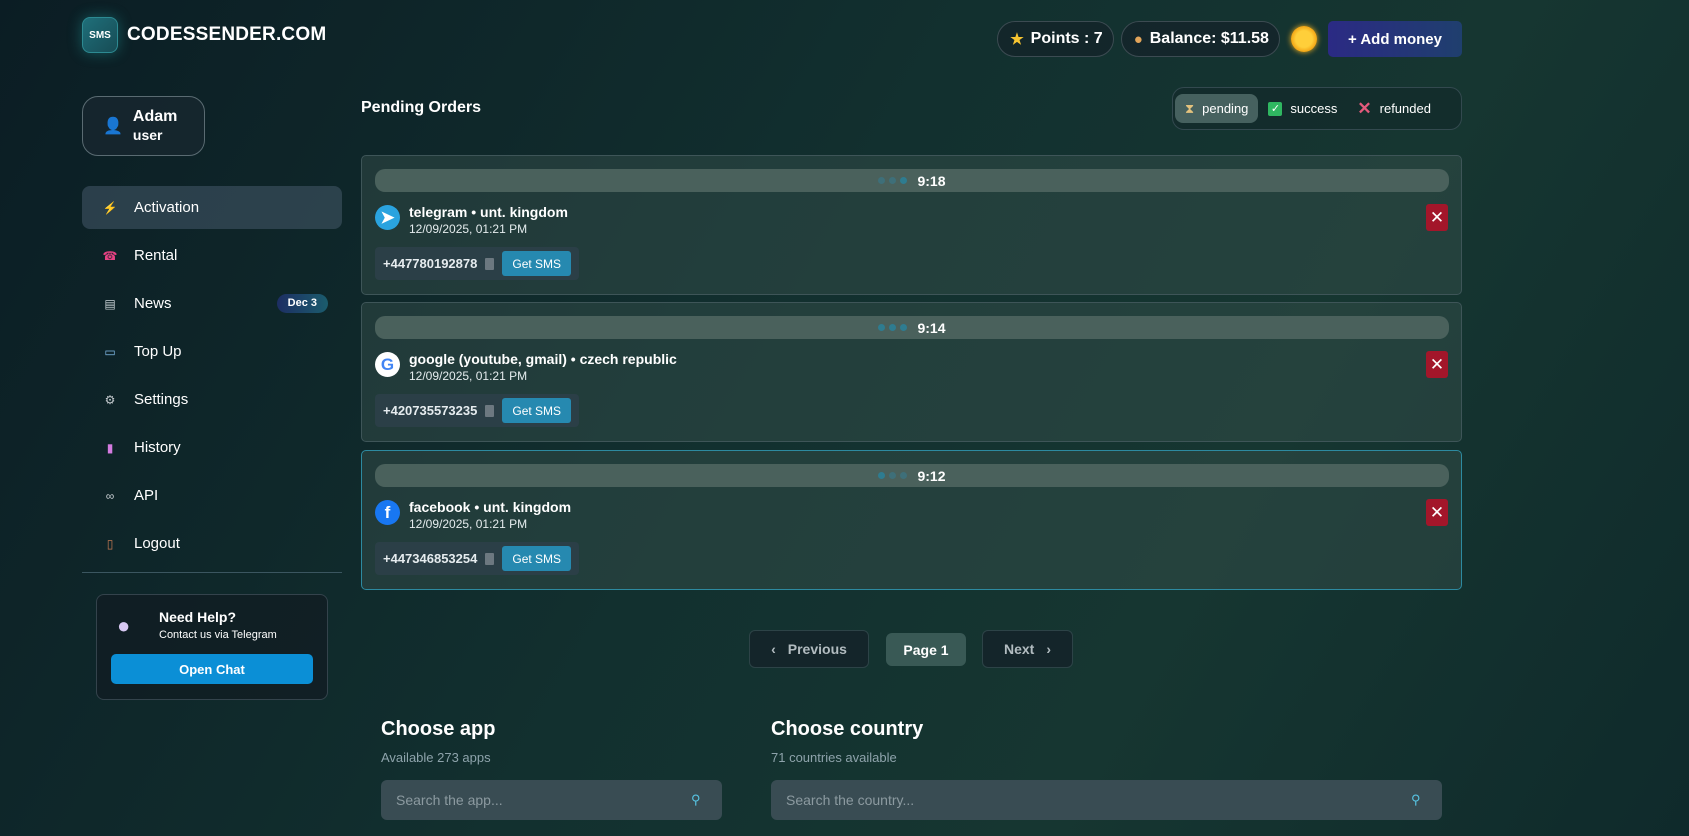 This screenshot has height=836, width=1689. I want to click on timer-bar: 9:14, so click(912, 327).